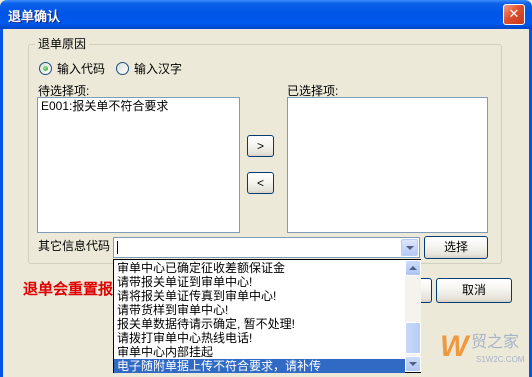 This screenshot has height=377, width=532. I want to click on dropdown-option: 报关单数据待请示确定, 暂不处理!, so click(259, 324).